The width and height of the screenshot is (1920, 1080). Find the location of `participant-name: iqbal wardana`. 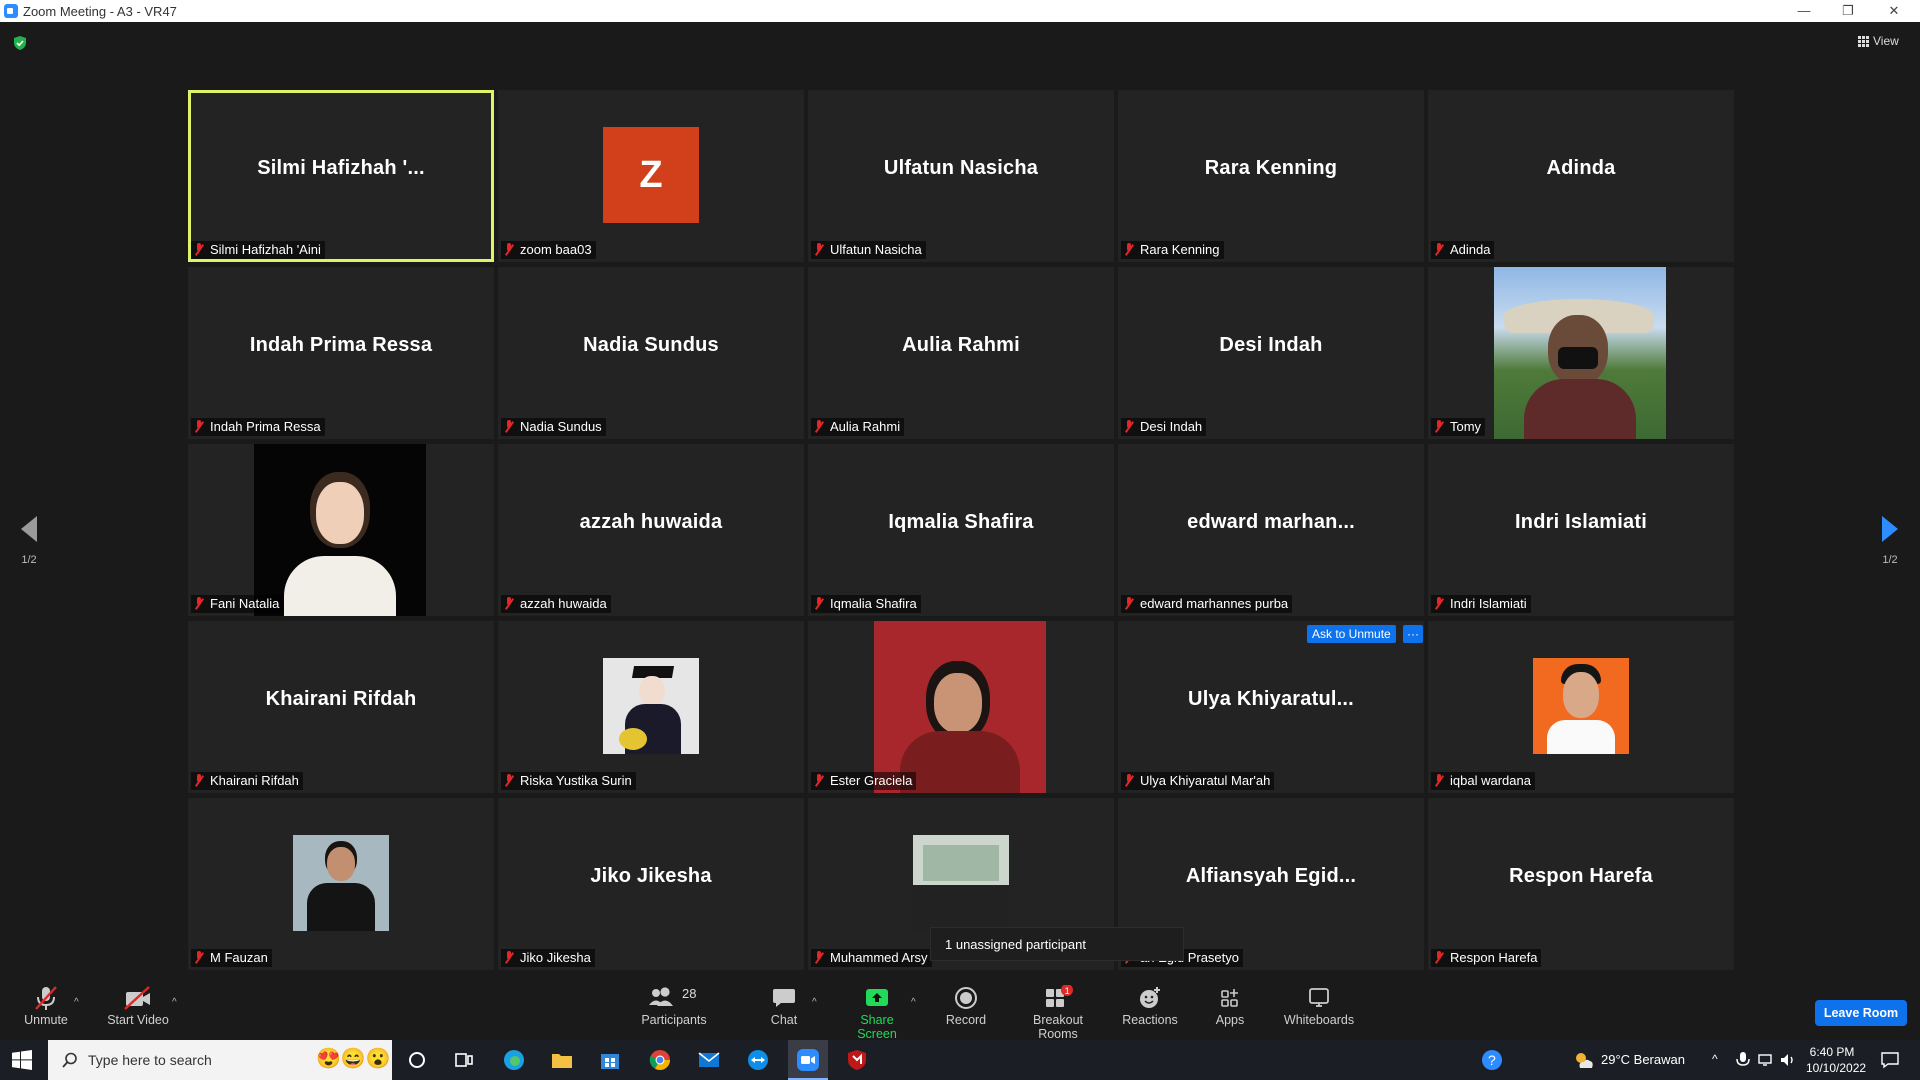

participant-name: iqbal wardana is located at coordinates (1490, 780).